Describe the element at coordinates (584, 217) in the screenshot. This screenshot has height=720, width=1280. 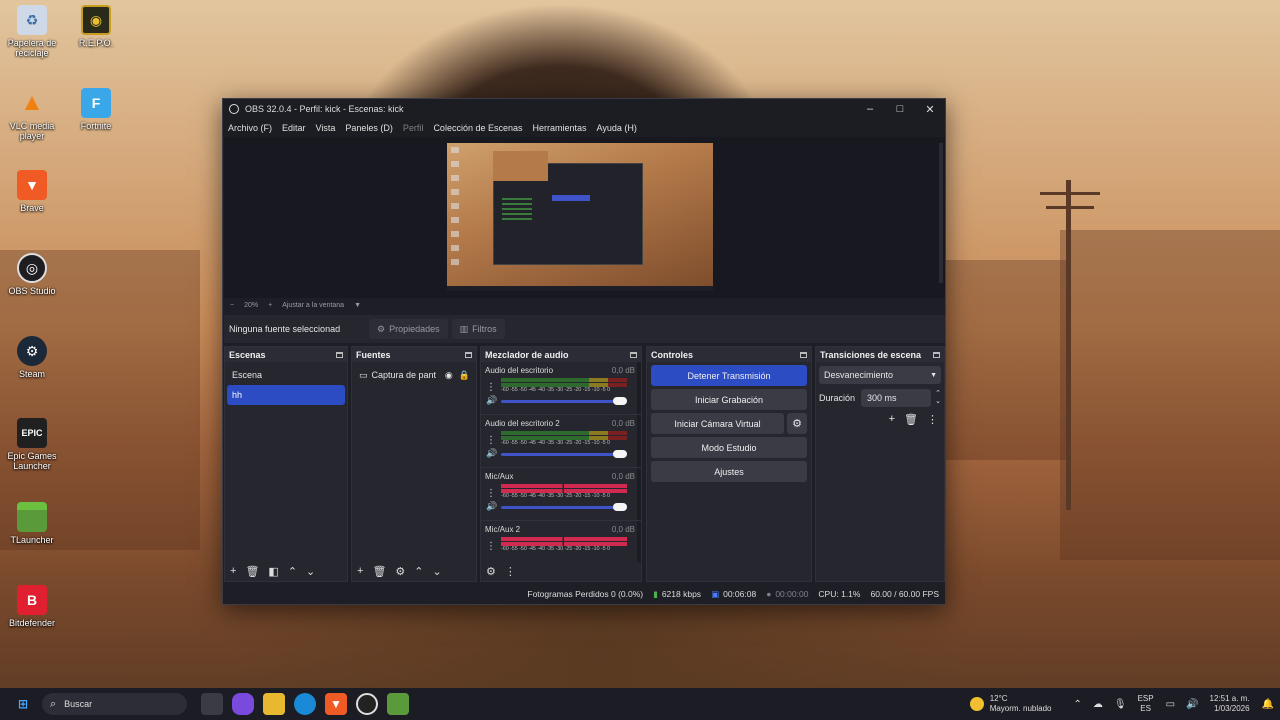
I see `preview-area` at that location.